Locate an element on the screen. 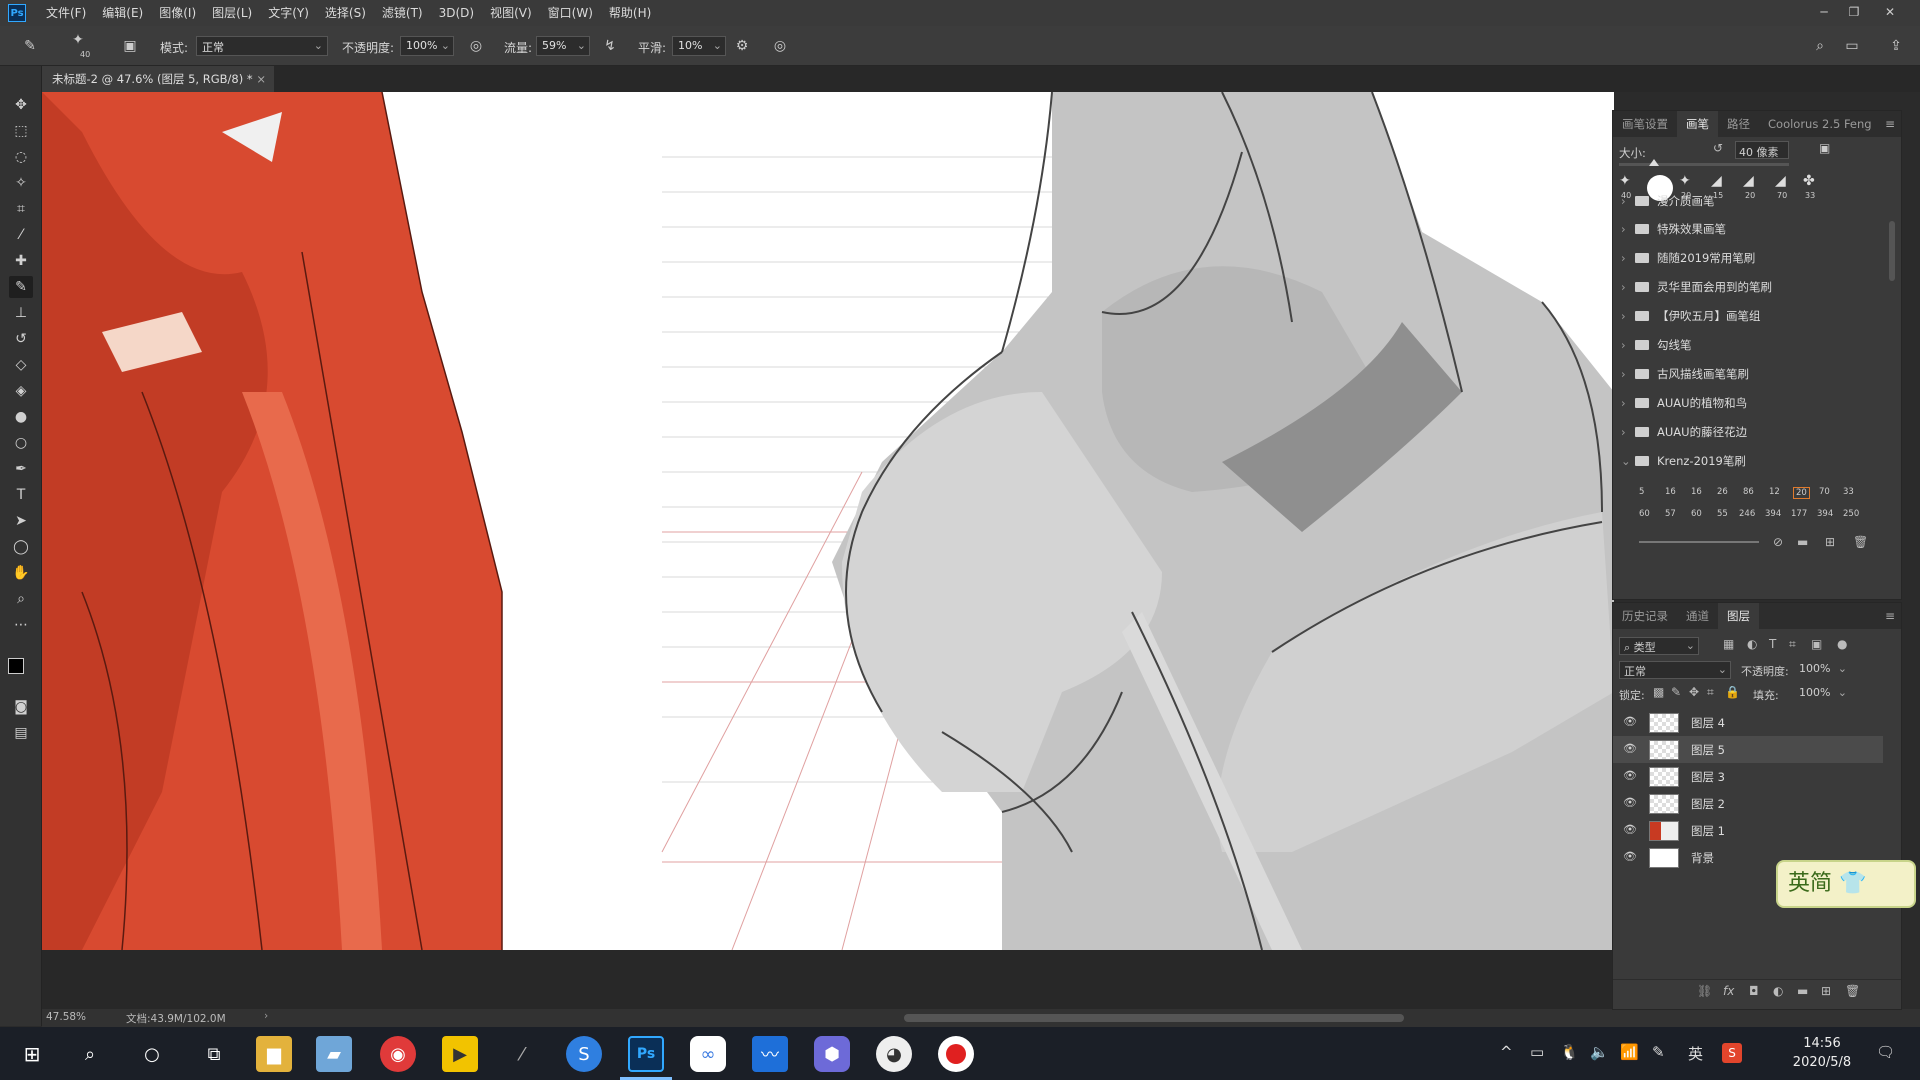  lock-artboard-icon: ⌗ is located at coordinates (1710, 692).